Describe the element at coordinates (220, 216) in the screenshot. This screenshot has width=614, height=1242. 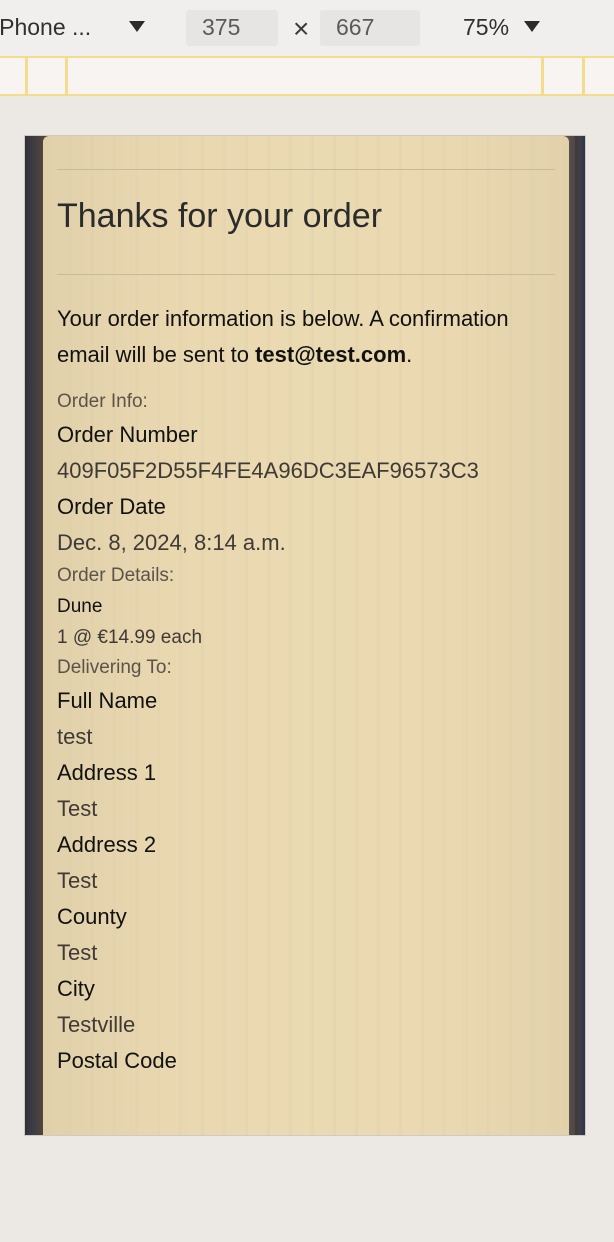
I see `page-title: Thanks for your order` at that location.